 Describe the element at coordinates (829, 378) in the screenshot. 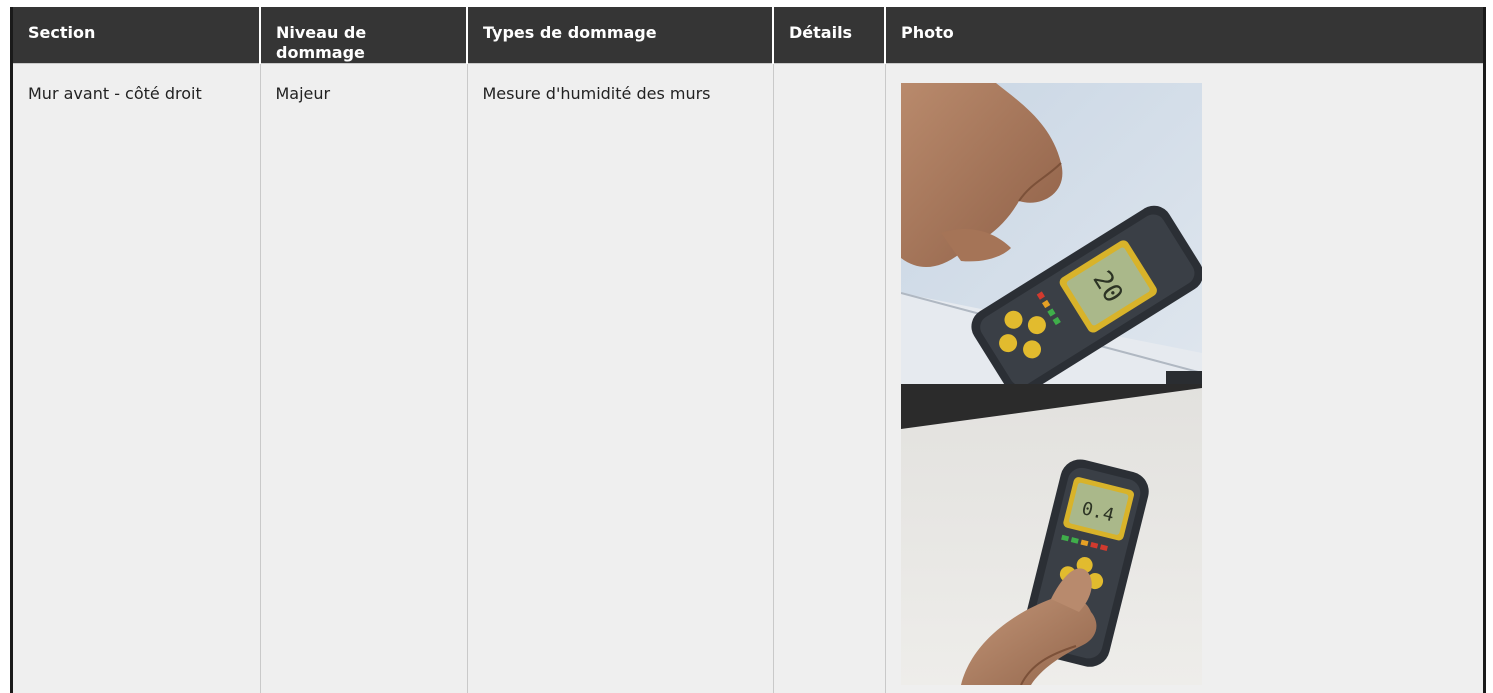

I see `cell-details` at that location.